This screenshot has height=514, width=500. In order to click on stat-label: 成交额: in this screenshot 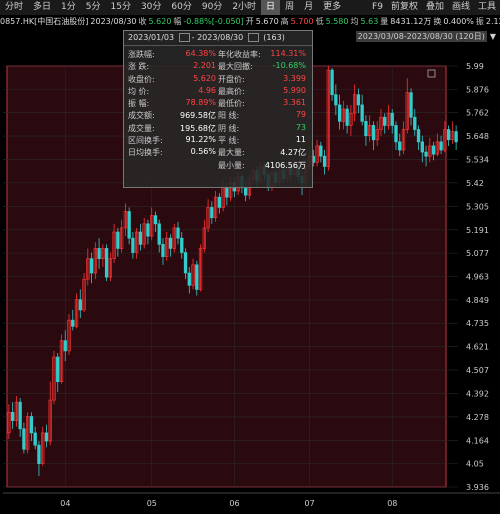, I will do `click(141, 116)`.